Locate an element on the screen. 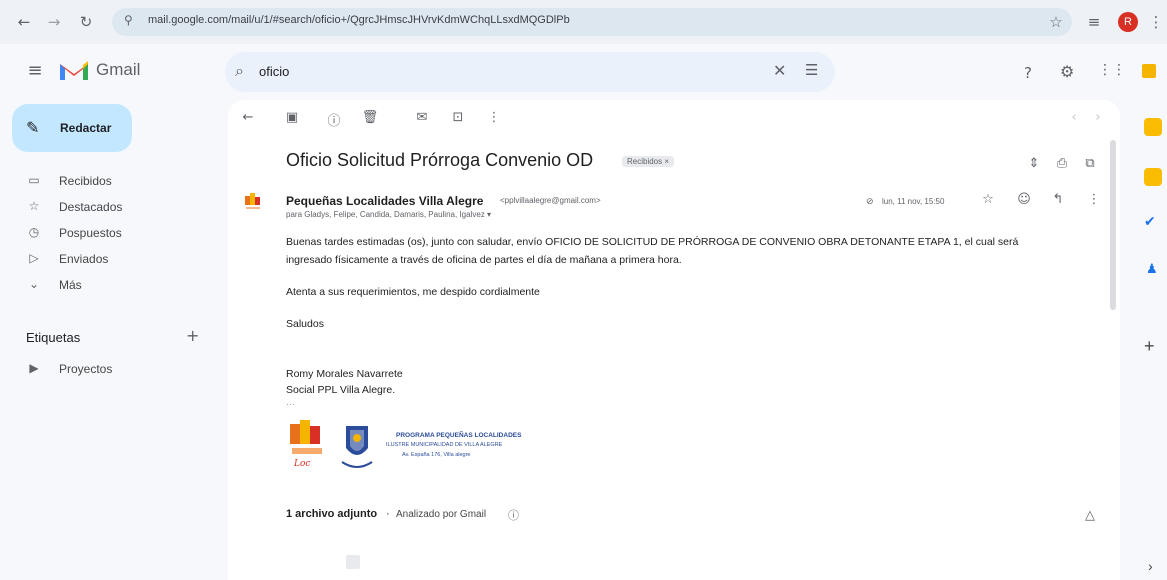 Image resolution: width=1167 pixels, height=580 pixels. search-bar: ⌕ oficio ✕ ☰ is located at coordinates (530, 72).